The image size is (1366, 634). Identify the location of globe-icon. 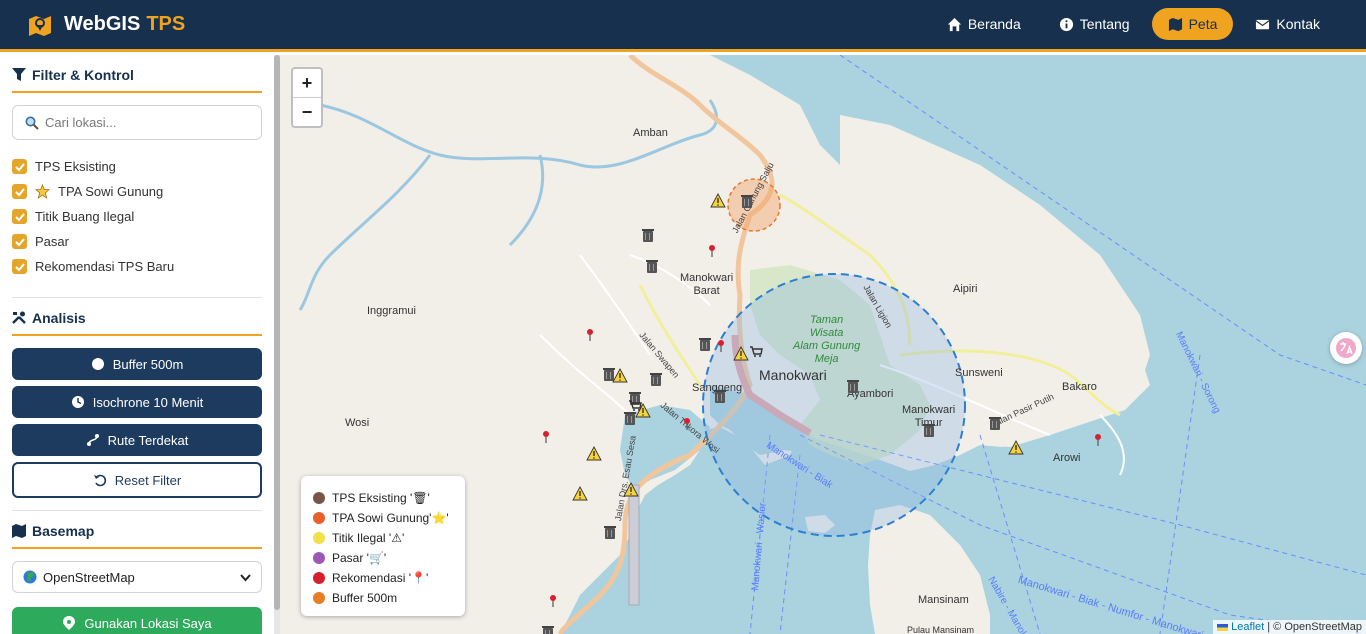
(30, 577).